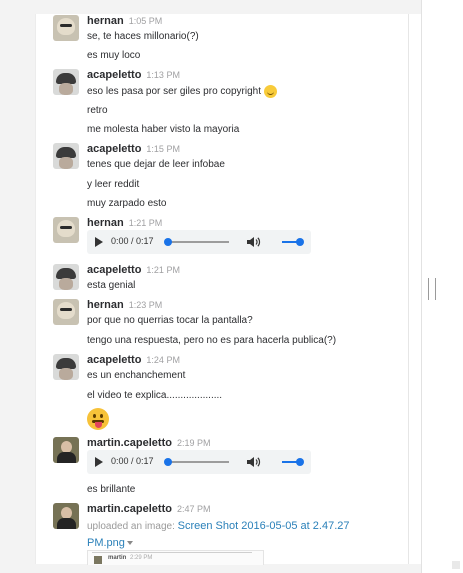  I want to click on message-timestamp: 2:47 PM, so click(194, 509).